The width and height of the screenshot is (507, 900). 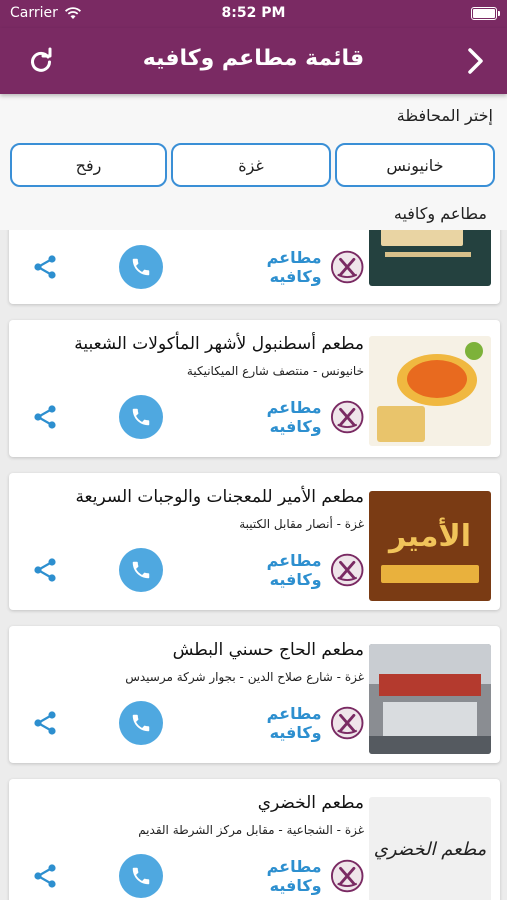 I want to click on restaurant-name: مطعم الأمير للمعجنات والوجبات السريعة, so click(x=219, y=497).